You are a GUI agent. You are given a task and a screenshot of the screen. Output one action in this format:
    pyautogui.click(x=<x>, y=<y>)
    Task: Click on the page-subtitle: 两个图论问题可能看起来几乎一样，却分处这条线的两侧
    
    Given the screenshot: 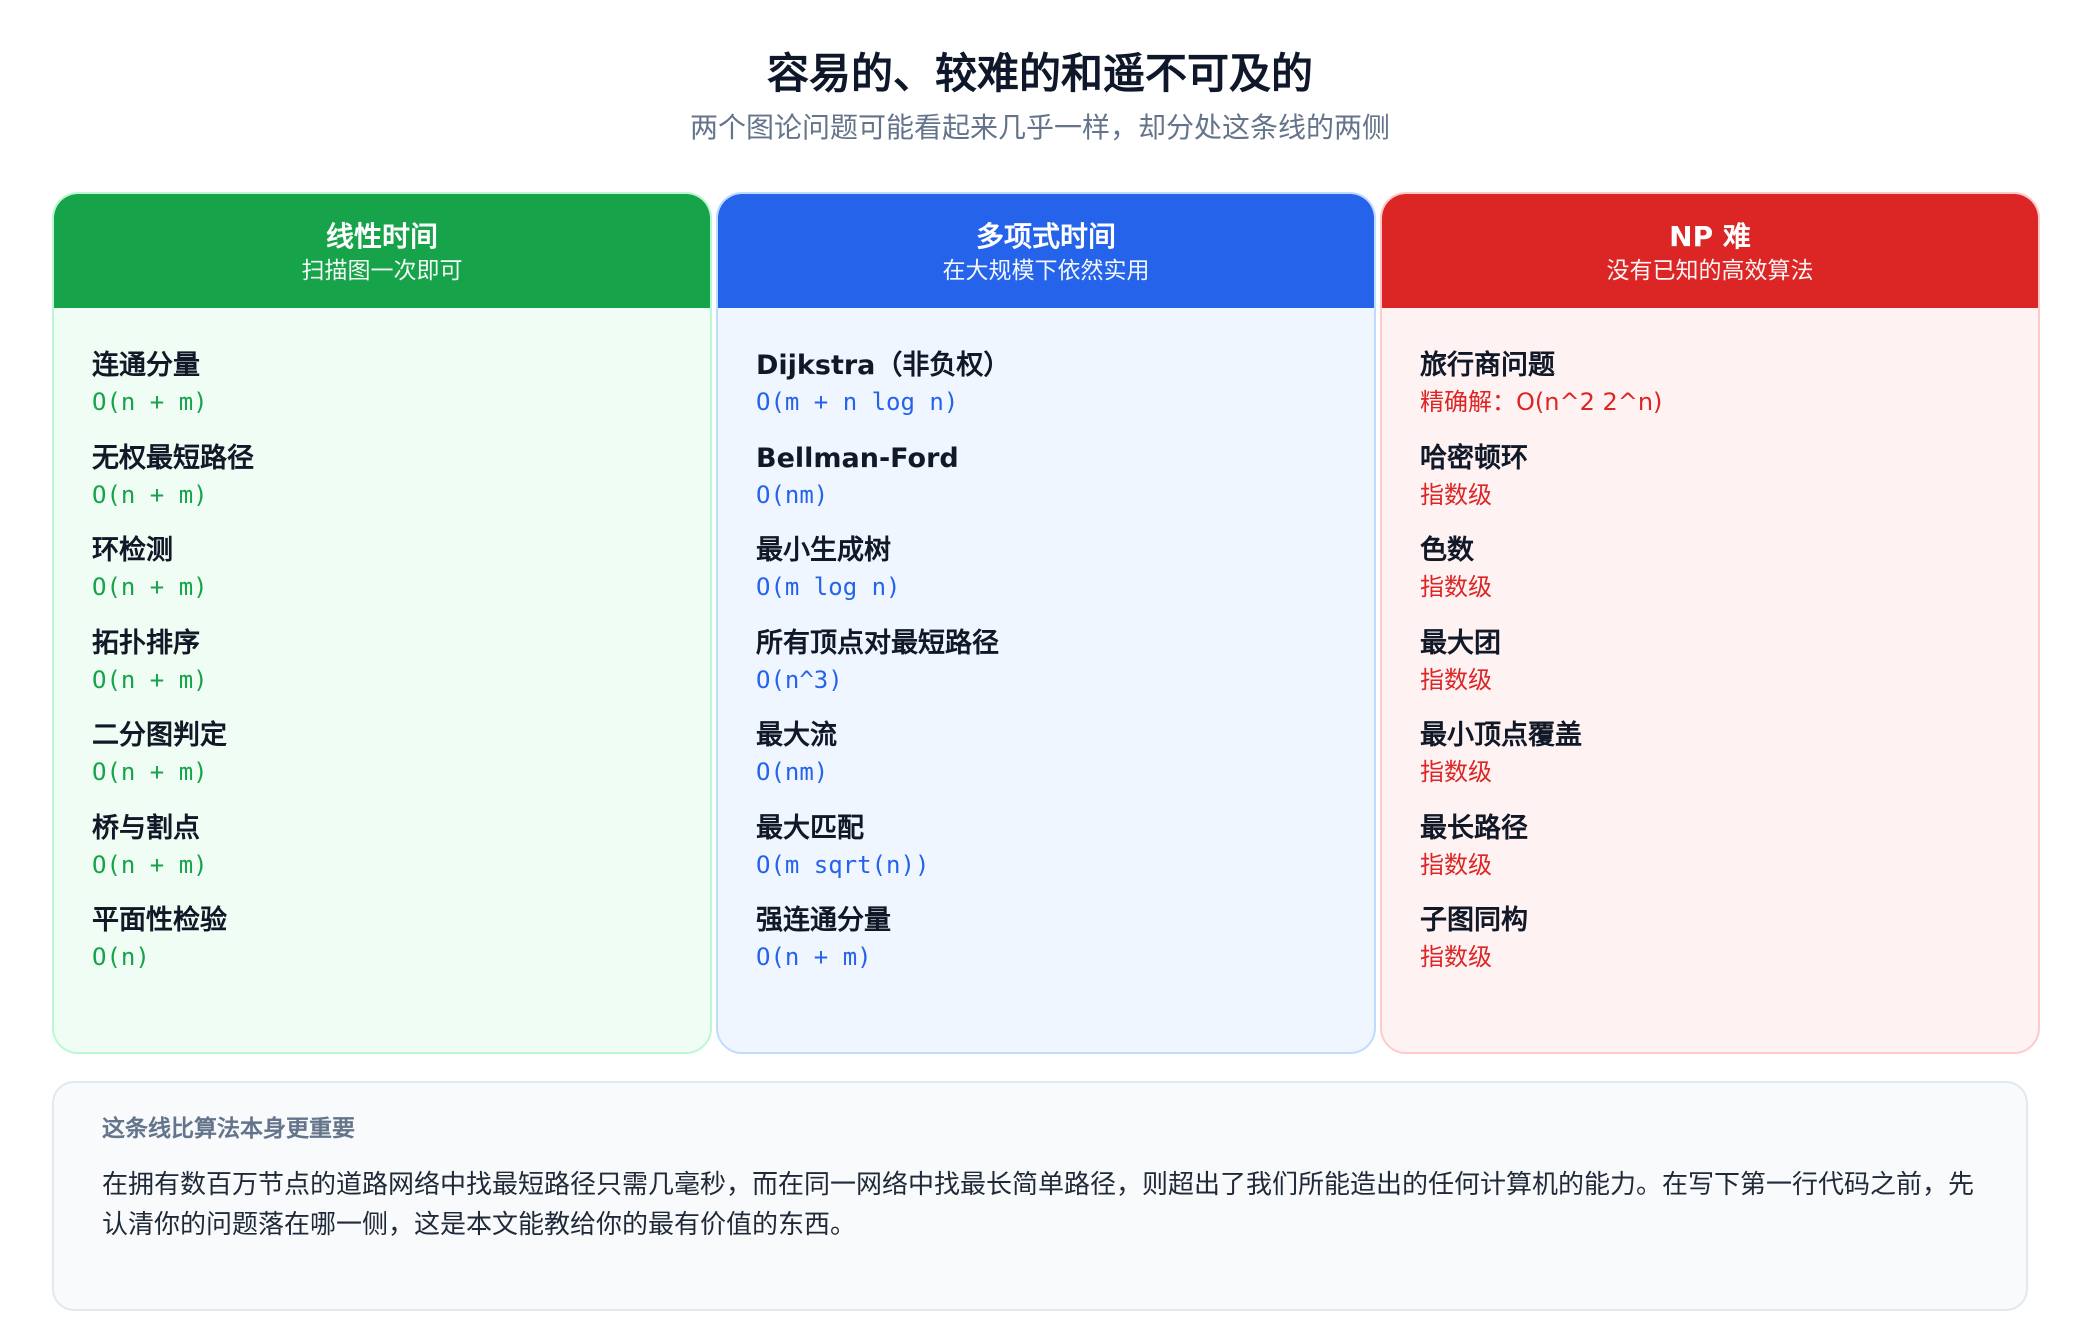 What is the action you would take?
    pyautogui.click(x=1039, y=127)
    